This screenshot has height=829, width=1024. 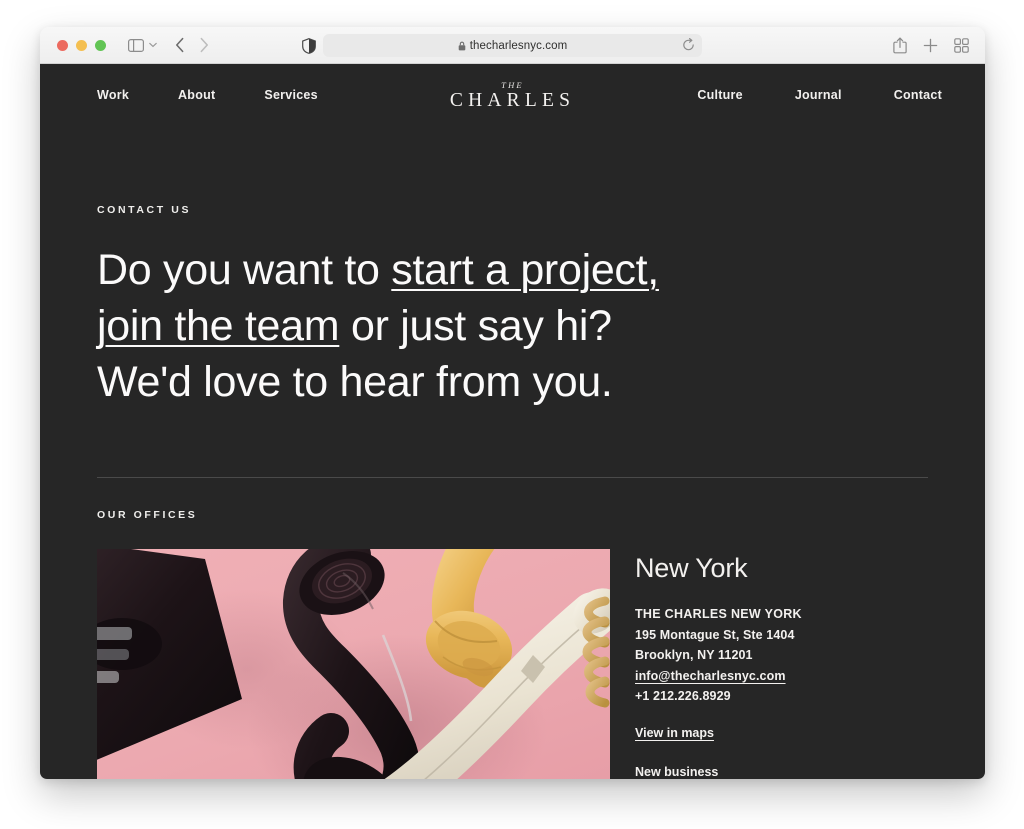 I want to click on hero-text-3: We'd love to hear from you., so click(x=355, y=382).